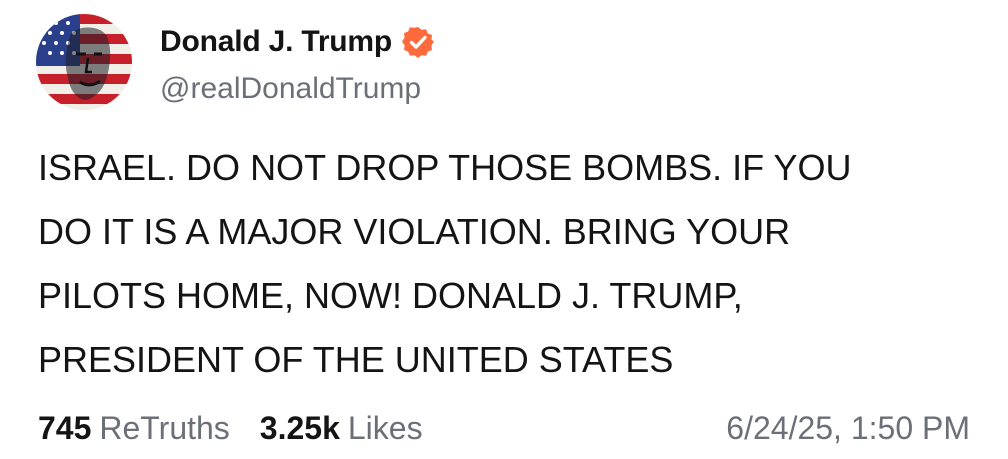  I want to click on author-name-row: Donald J. Trump, so click(297, 42).